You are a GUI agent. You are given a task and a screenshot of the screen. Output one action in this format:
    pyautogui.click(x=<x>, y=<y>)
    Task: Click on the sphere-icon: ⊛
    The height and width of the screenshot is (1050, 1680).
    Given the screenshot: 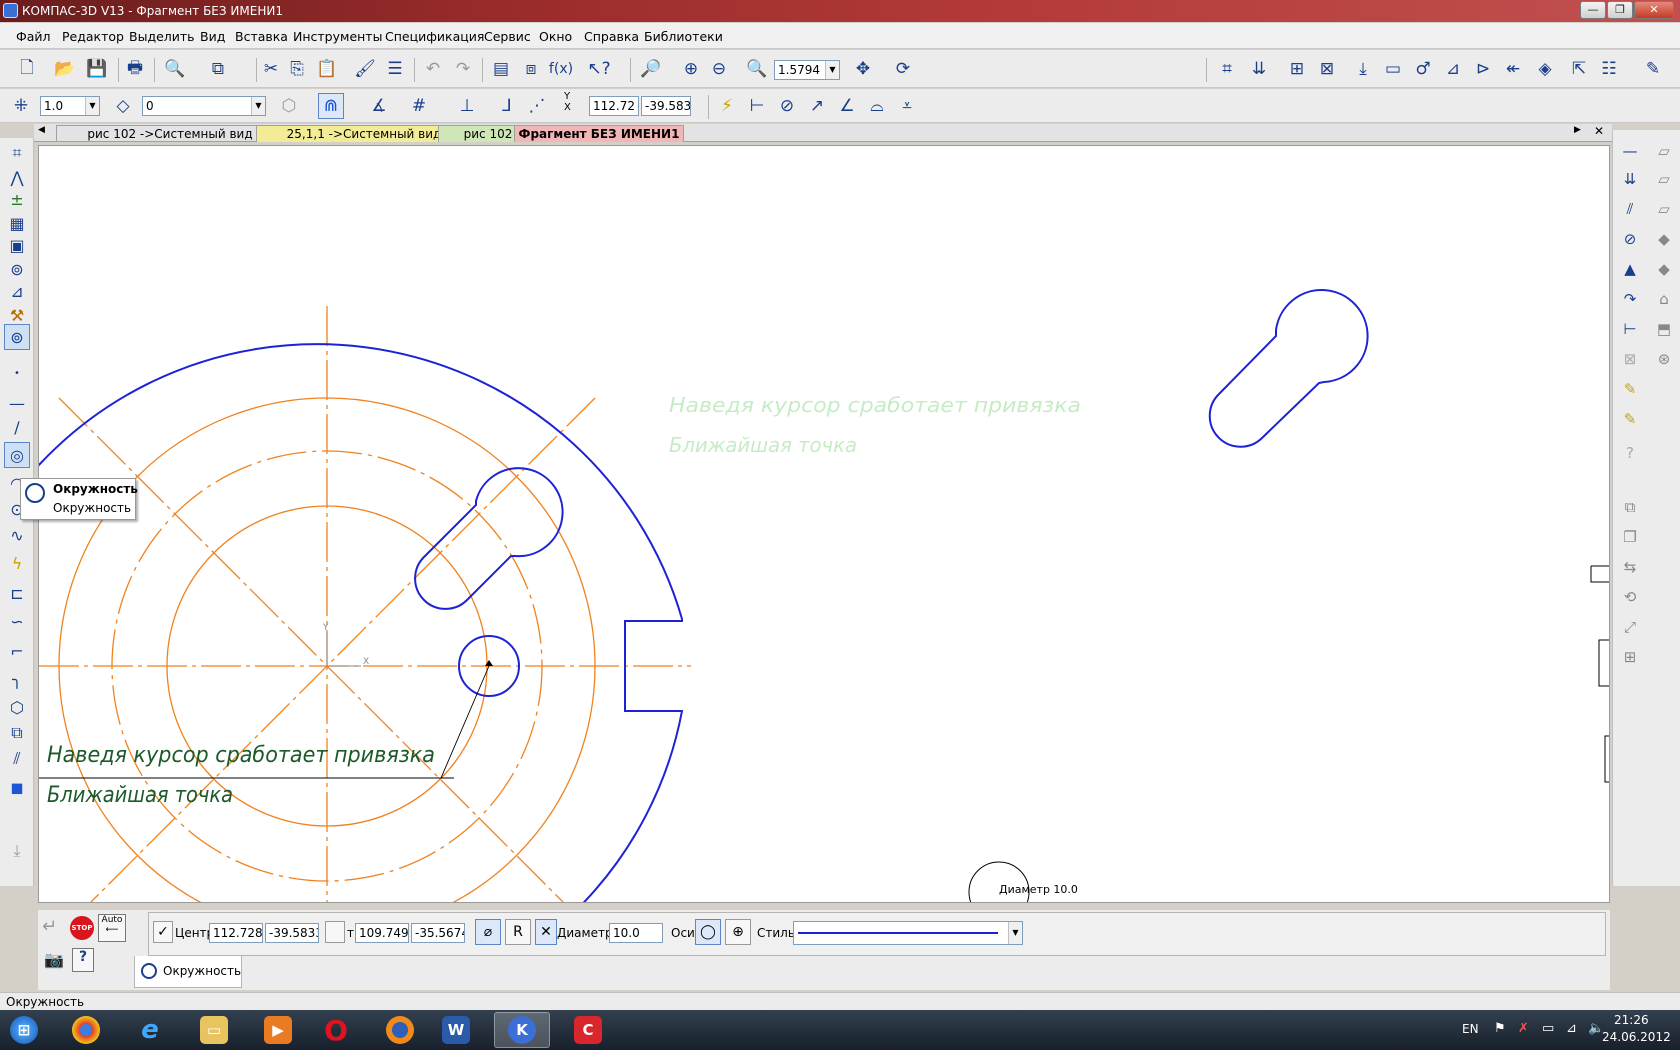 What is the action you would take?
    pyautogui.click(x=1664, y=359)
    